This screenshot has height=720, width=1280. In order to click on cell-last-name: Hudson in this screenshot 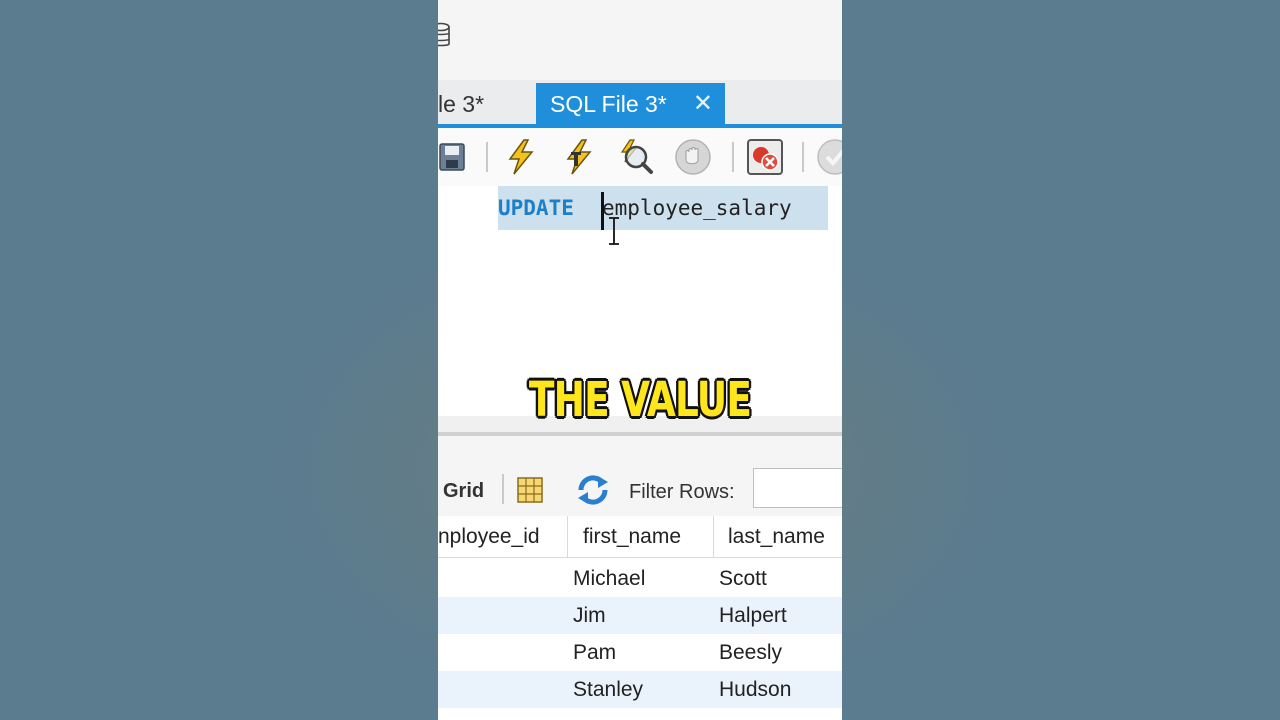, I will do `click(755, 689)`.